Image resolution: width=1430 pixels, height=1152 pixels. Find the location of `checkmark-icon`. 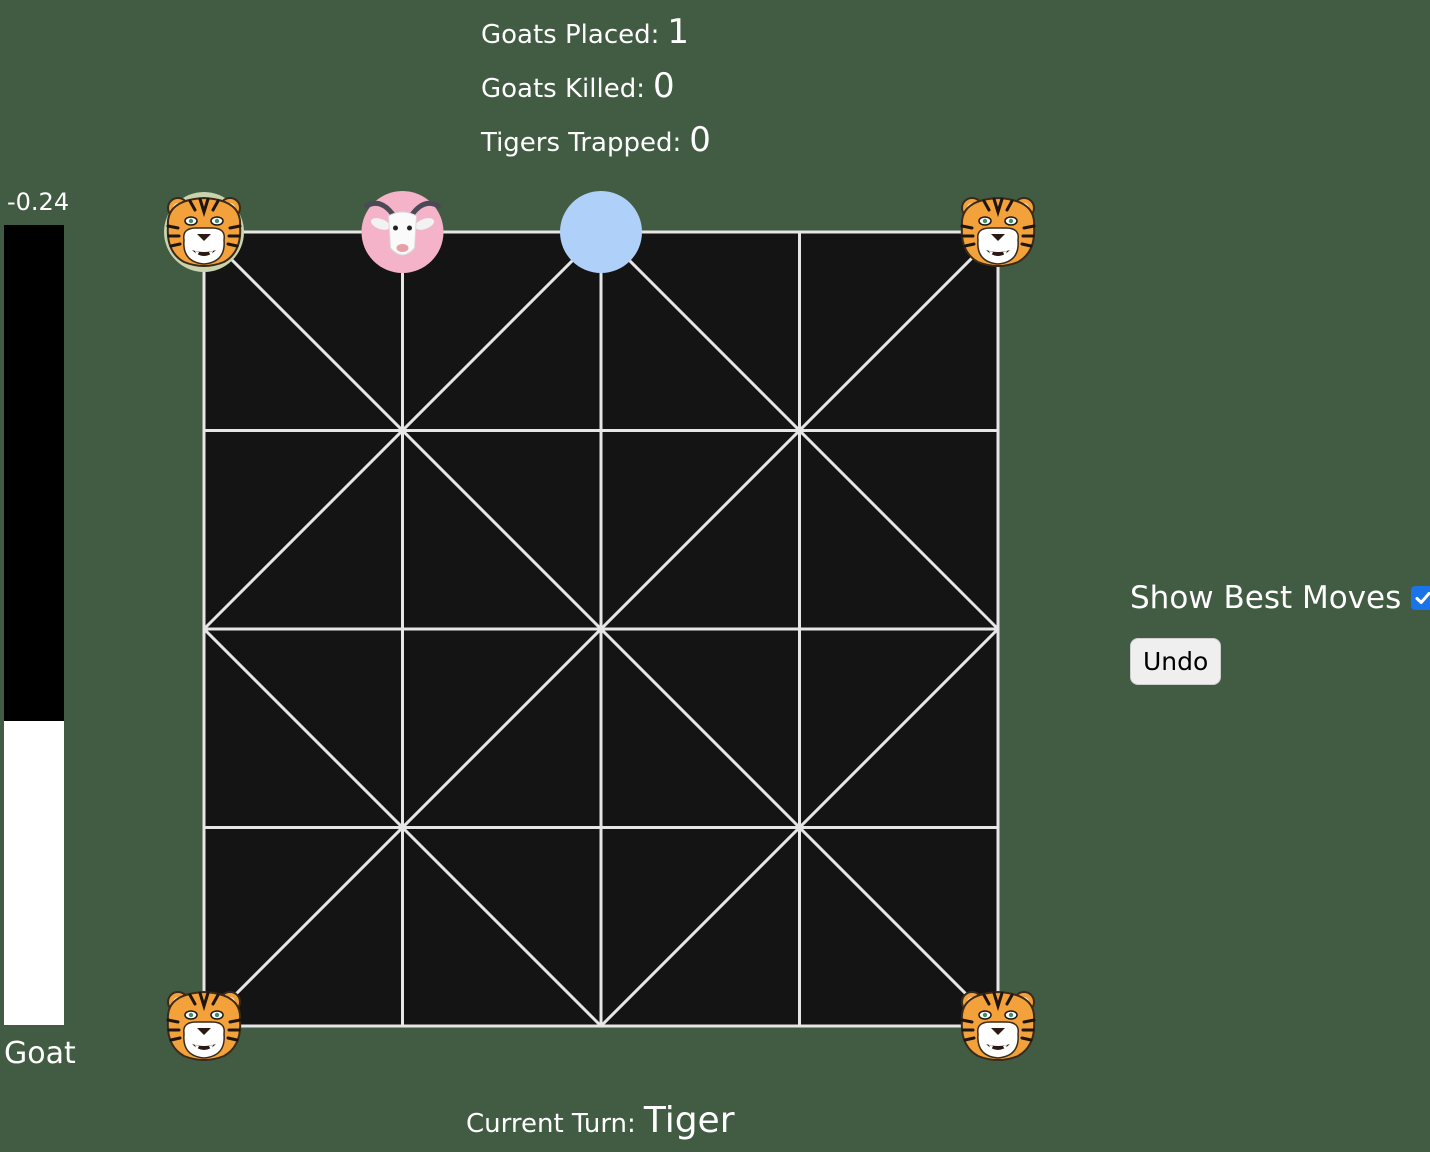

checkmark-icon is located at coordinates (1422, 598).